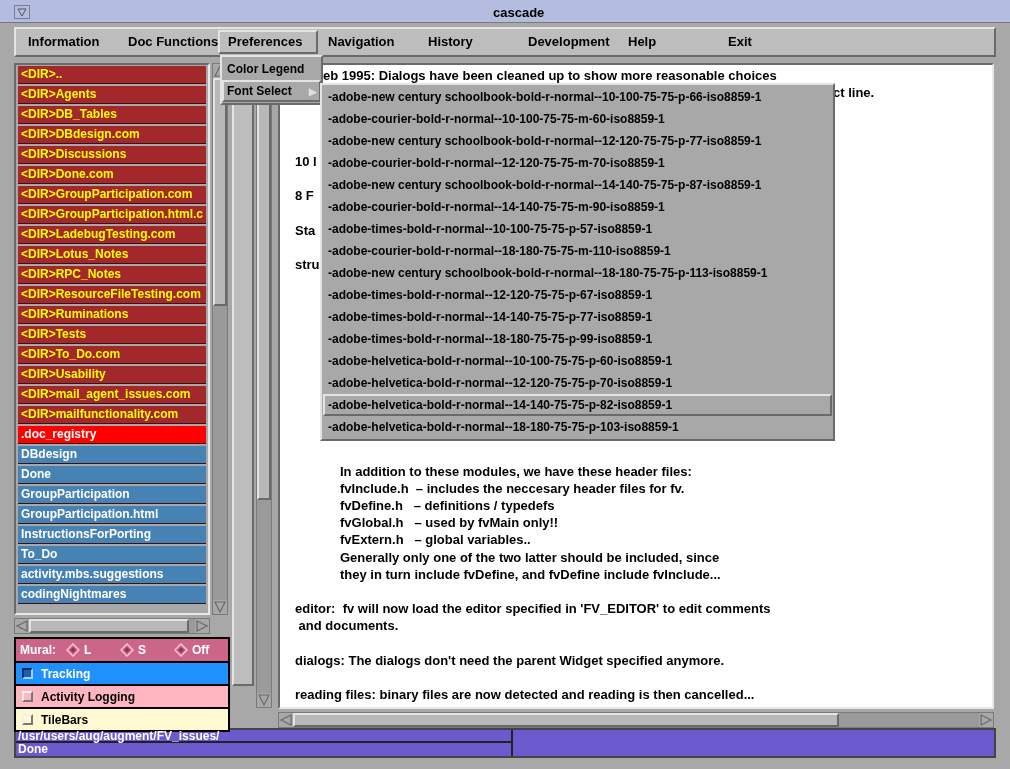 This screenshot has height=769, width=1010. I want to click on document-line: editor: fv will now load the editor specified in 'FV_EDITOR' to edit comments, so click(533, 609).